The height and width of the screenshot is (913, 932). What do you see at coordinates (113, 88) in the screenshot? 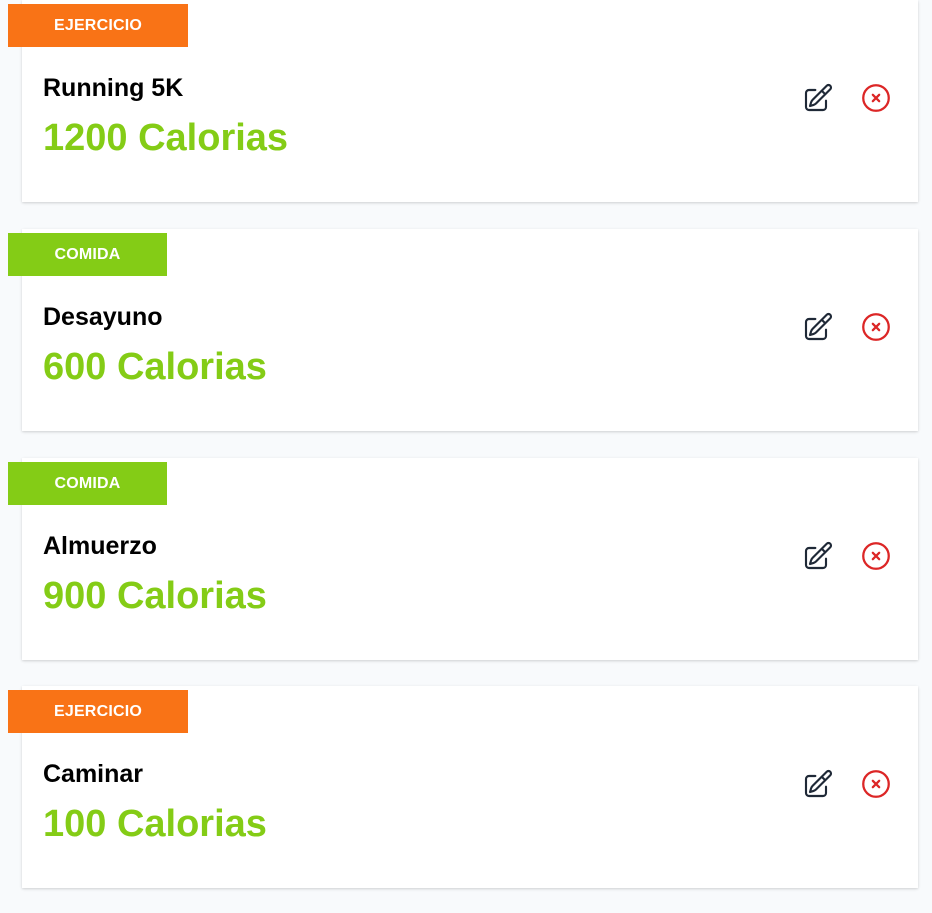
I see `activity-name: Running 5K` at bounding box center [113, 88].